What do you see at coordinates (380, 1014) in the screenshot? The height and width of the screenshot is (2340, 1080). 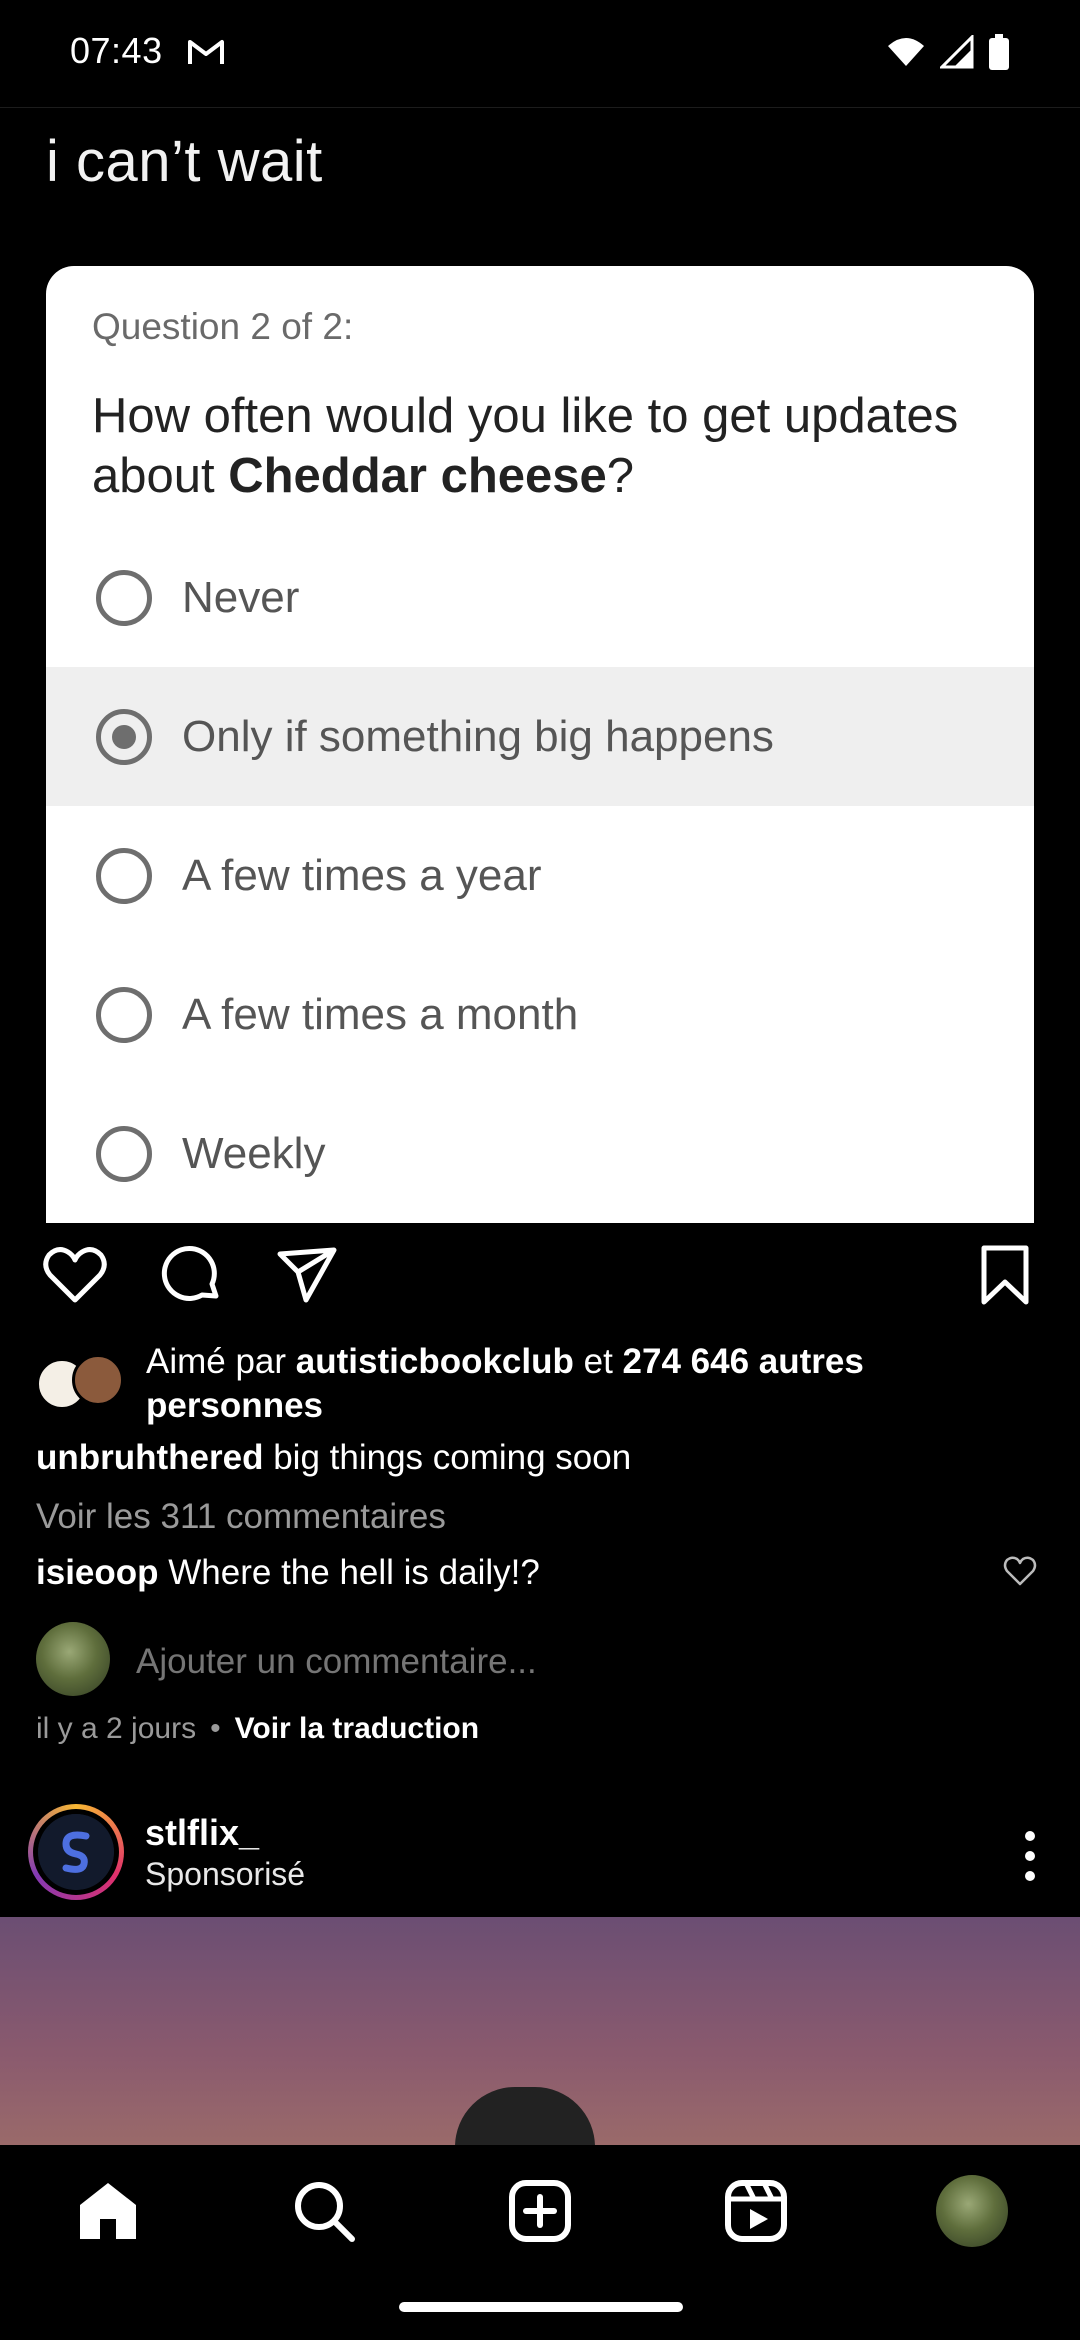 I see `option-label: A few times a month` at bounding box center [380, 1014].